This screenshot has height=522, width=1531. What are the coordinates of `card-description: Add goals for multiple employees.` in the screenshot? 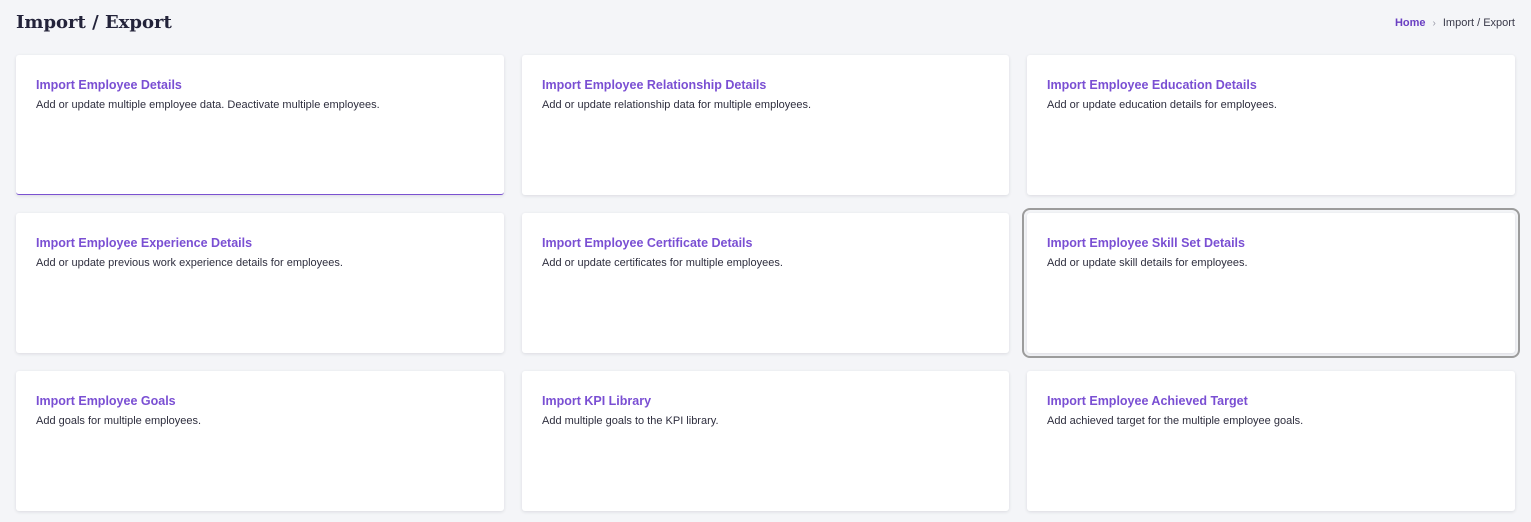 It's located at (119, 421).